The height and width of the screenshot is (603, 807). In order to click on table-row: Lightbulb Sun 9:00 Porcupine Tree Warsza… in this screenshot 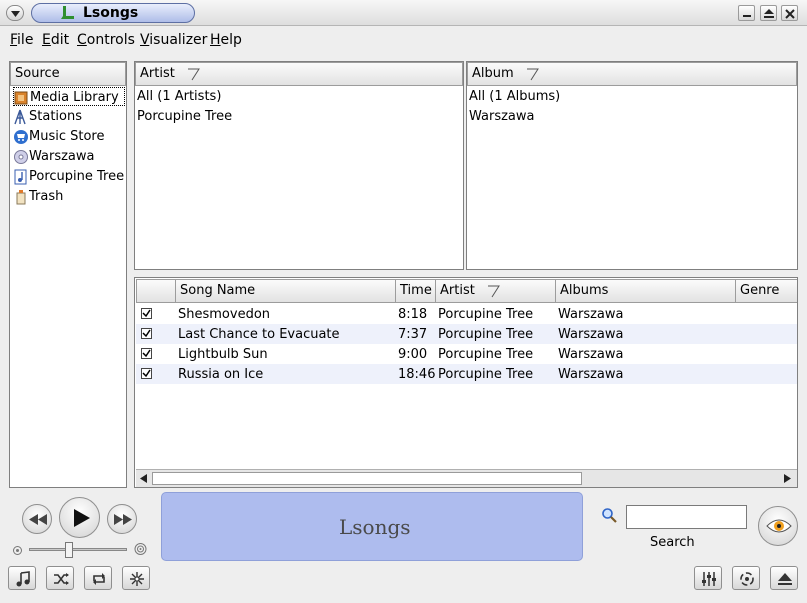, I will do `click(466, 354)`.